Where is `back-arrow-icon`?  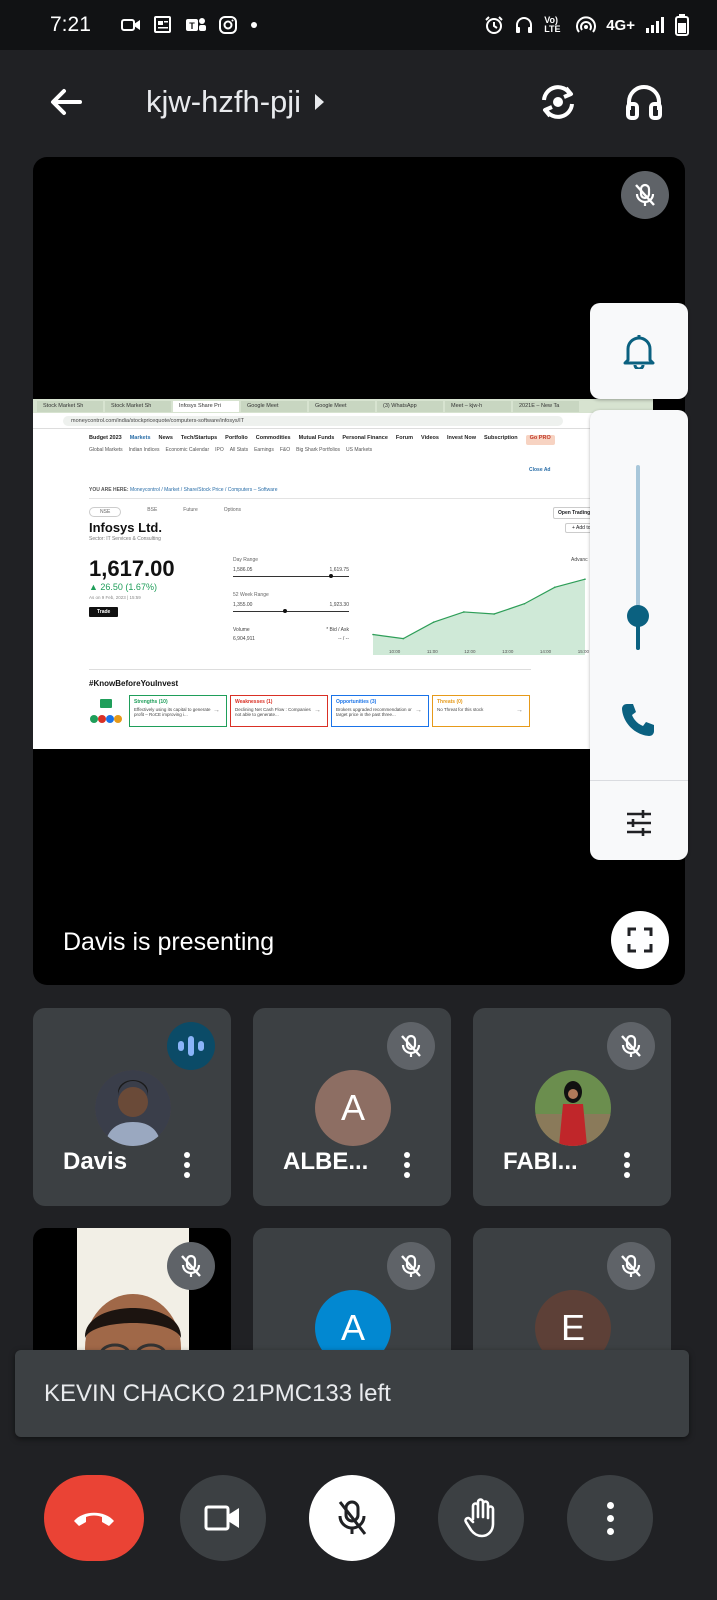
back-arrow-icon is located at coordinates (66, 102).